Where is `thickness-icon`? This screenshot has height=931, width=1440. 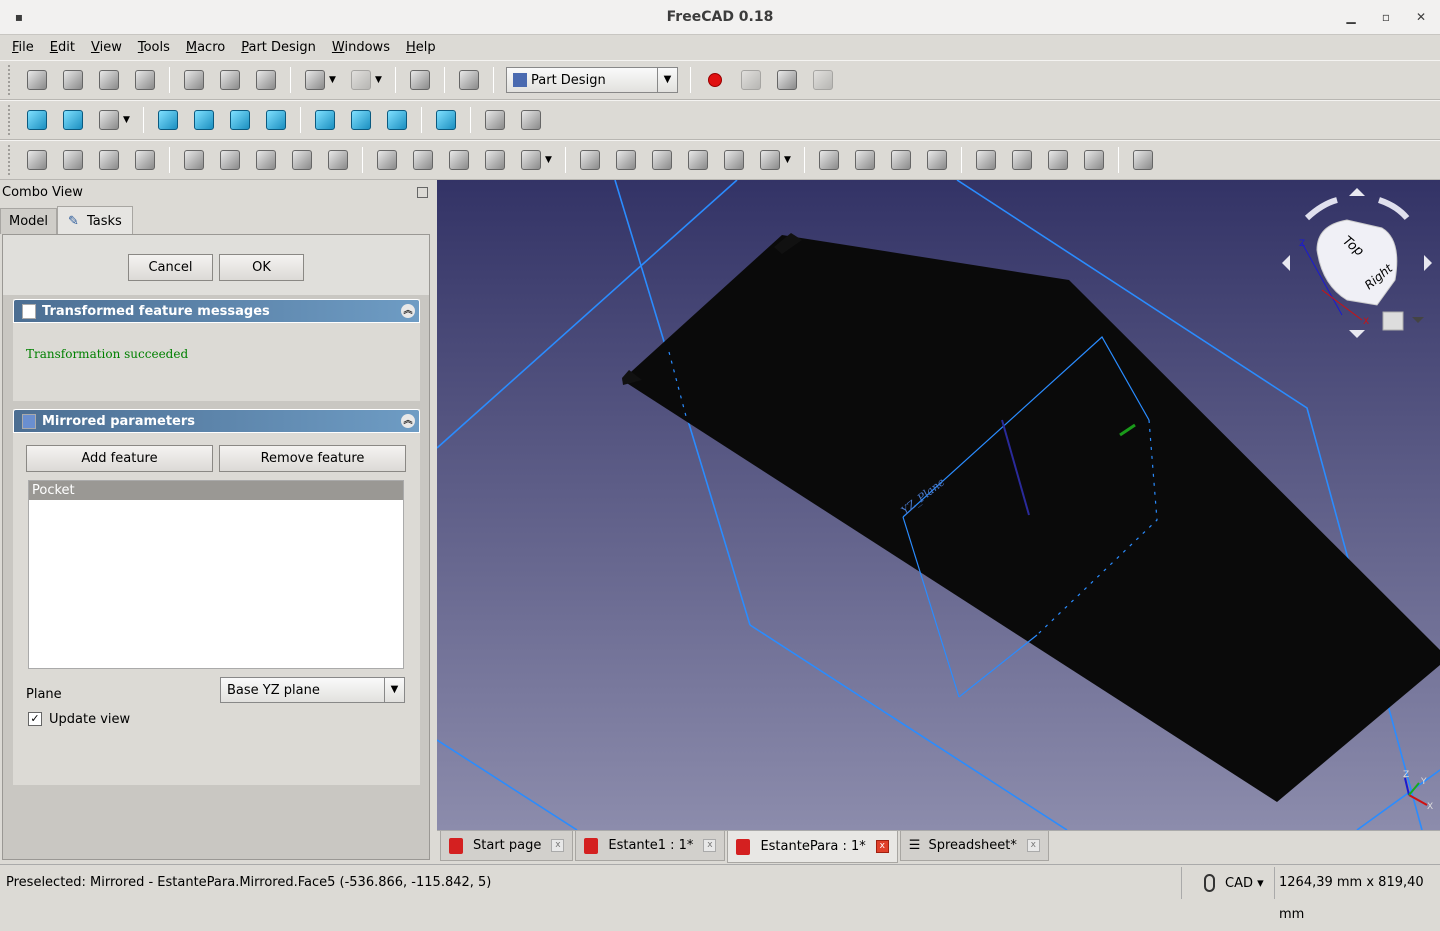 thickness-icon is located at coordinates (1094, 160).